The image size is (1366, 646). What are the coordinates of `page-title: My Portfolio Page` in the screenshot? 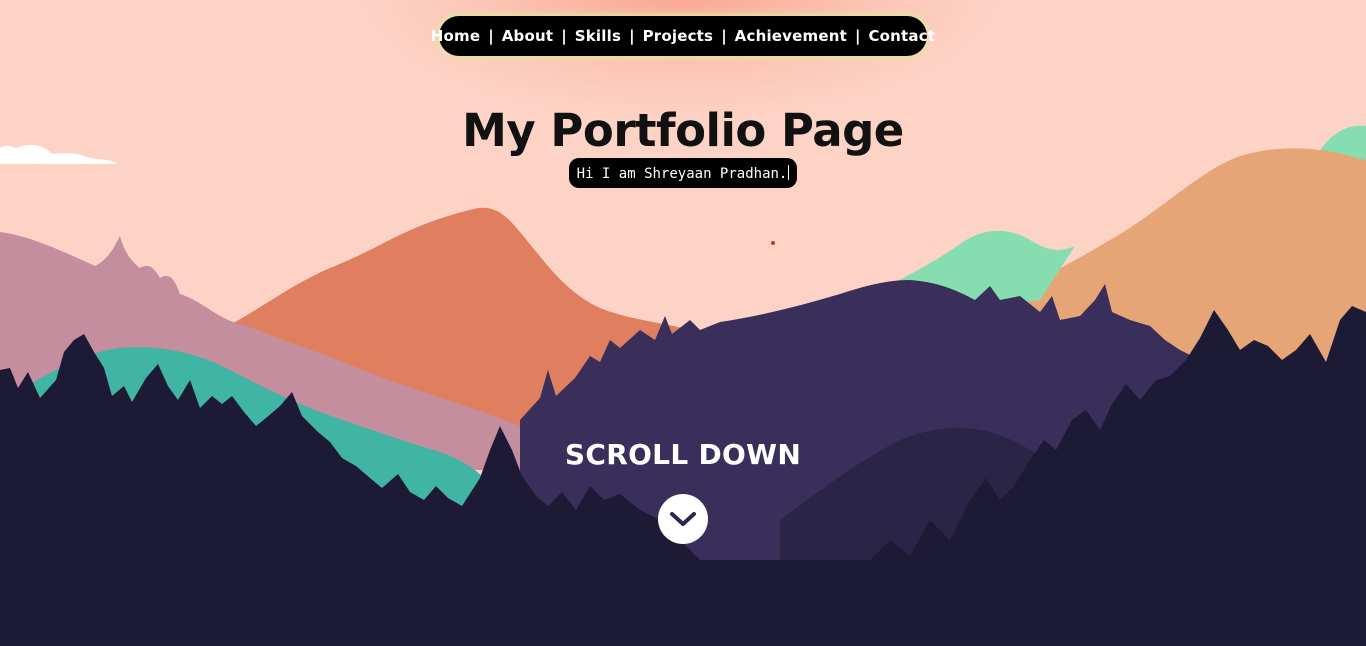 It's located at (683, 130).